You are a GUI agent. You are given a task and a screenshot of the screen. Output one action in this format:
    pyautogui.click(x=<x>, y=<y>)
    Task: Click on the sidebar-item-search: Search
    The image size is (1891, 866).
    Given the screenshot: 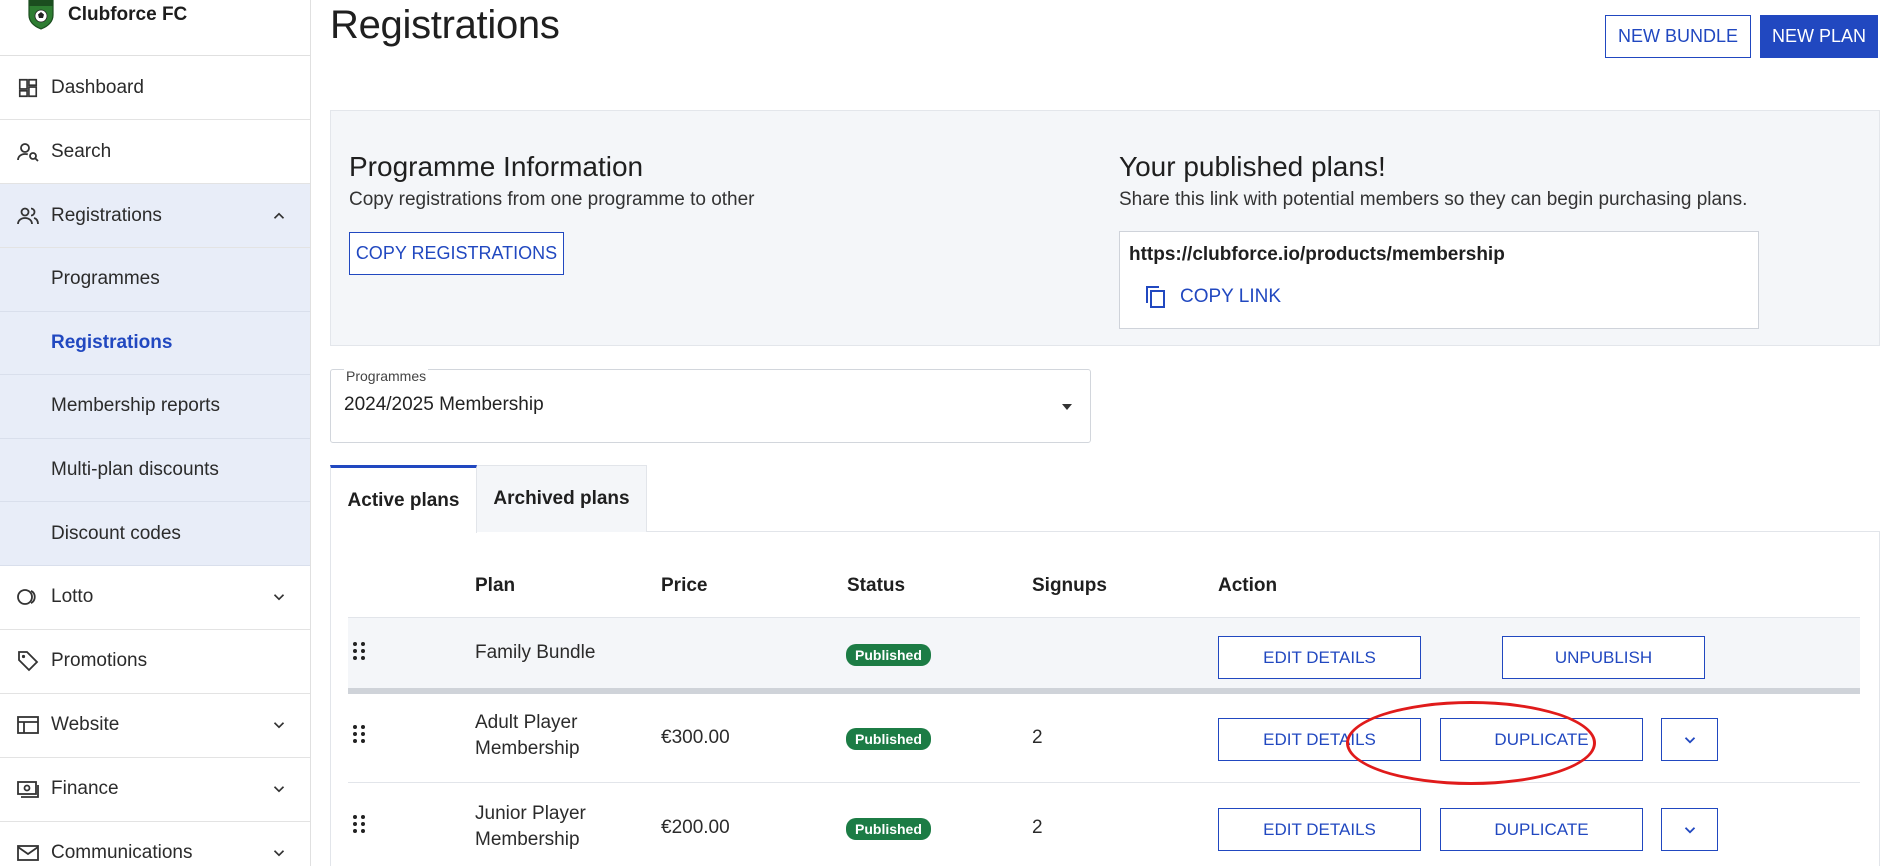 What is the action you would take?
    pyautogui.click(x=155, y=152)
    